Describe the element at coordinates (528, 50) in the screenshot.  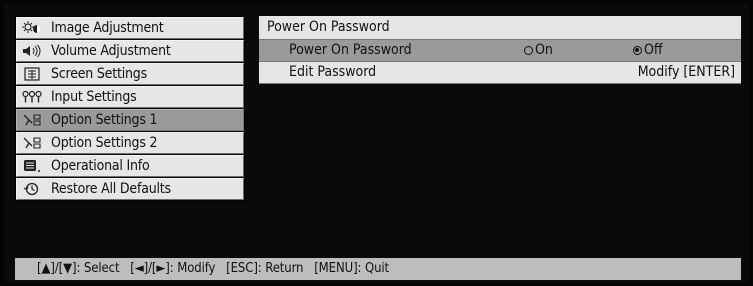
I see `radio-empty-icon` at that location.